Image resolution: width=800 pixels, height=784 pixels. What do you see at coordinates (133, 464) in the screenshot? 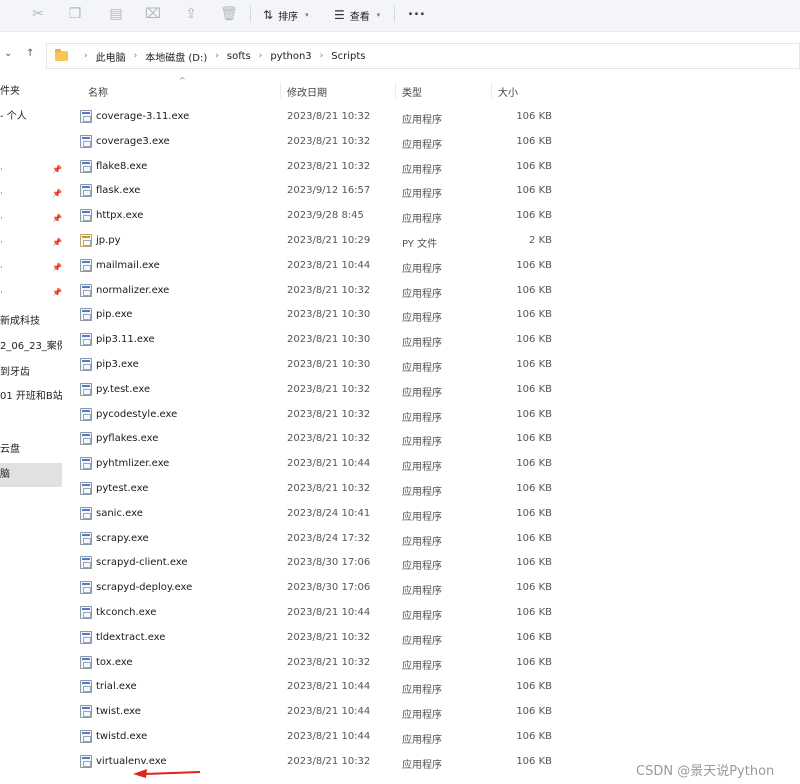
I see `file-name: pyhtmlizer.exe` at bounding box center [133, 464].